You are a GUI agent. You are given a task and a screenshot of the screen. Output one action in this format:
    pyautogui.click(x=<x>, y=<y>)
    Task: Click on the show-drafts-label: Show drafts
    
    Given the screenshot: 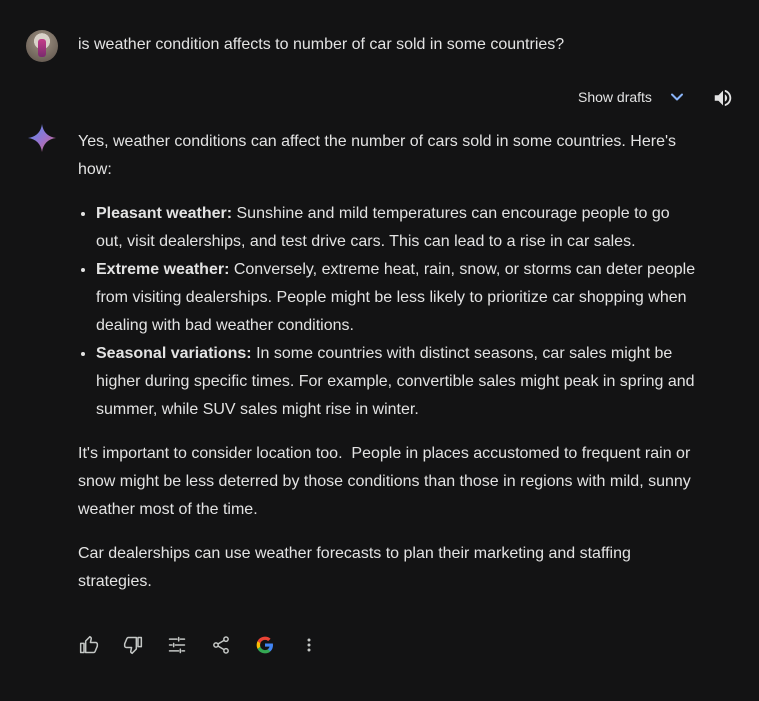 What is the action you would take?
    pyautogui.click(x=615, y=97)
    